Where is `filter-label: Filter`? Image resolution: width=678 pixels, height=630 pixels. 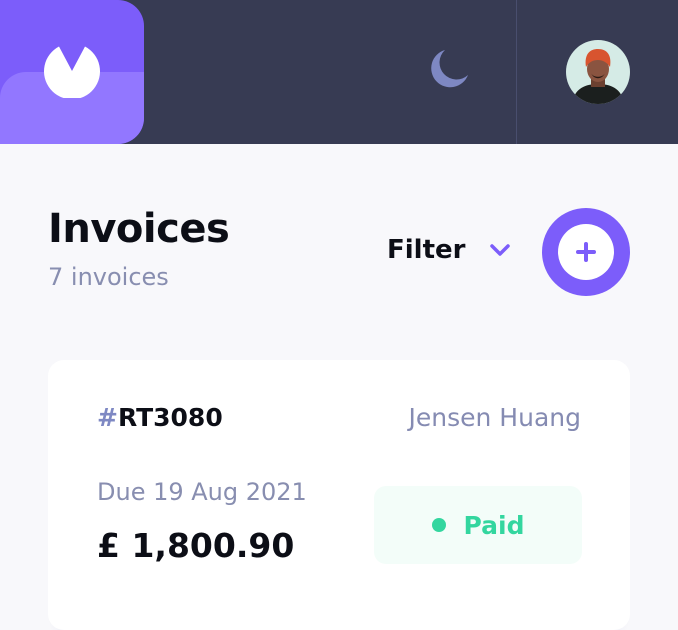
filter-label: Filter is located at coordinates (426, 250).